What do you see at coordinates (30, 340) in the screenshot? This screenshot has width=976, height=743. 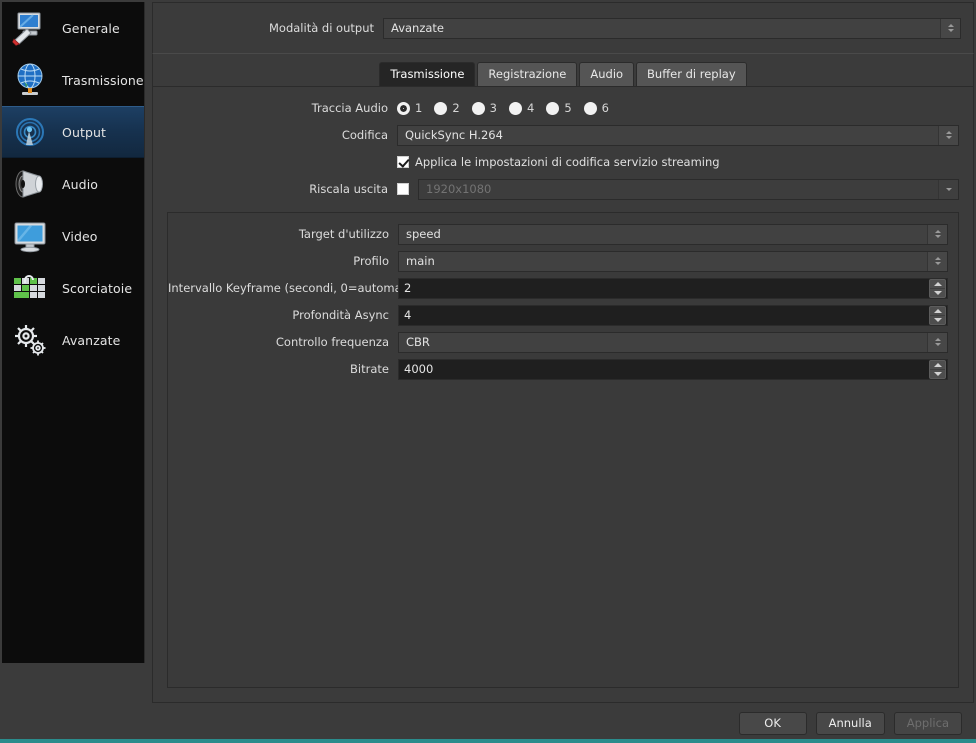 I see `gears-icon` at bounding box center [30, 340].